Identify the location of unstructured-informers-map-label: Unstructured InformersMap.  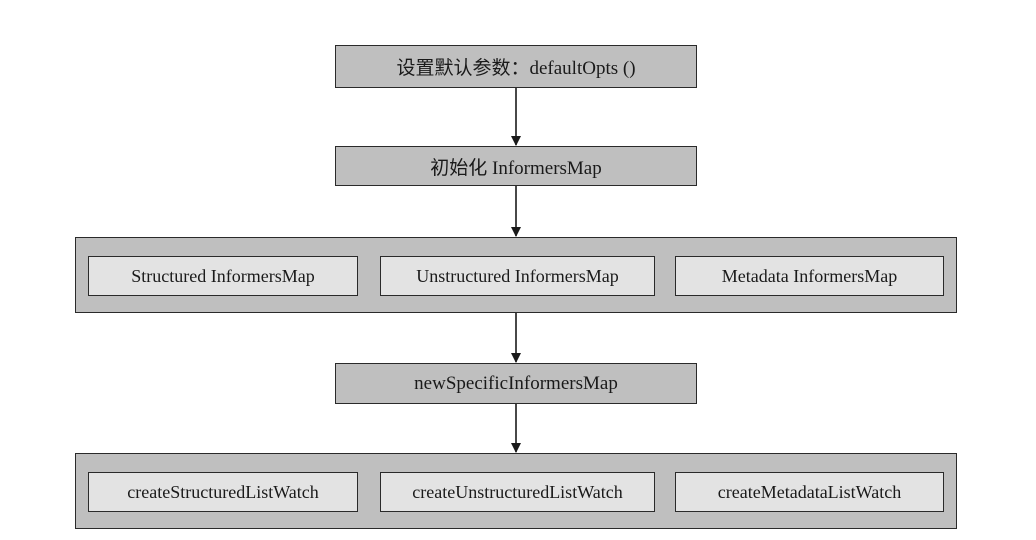
(517, 275).